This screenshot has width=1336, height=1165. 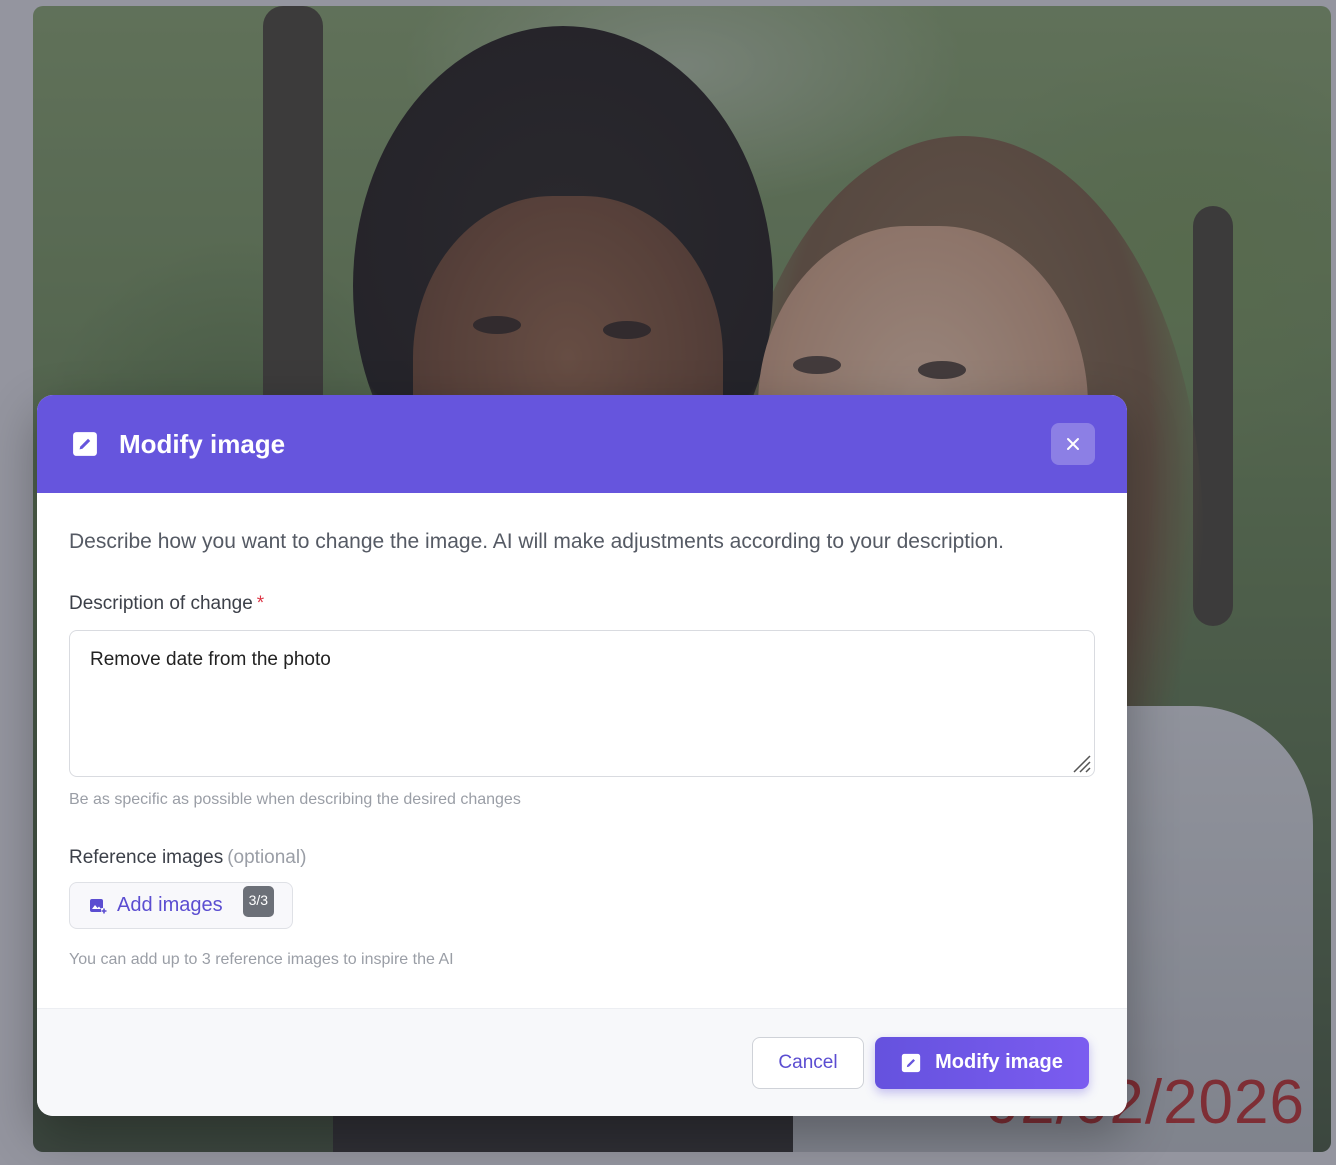 What do you see at coordinates (146, 857) in the screenshot?
I see `reference-images-label-text: Reference images` at bounding box center [146, 857].